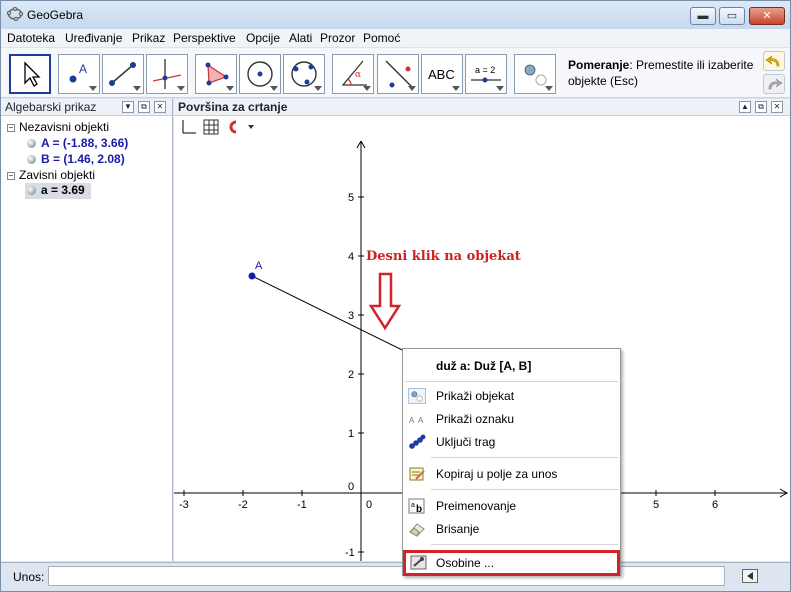  What do you see at coordinates (211, 127) in the screenshot?
I see `show-grid-icon` at bounding box center [211, 127].